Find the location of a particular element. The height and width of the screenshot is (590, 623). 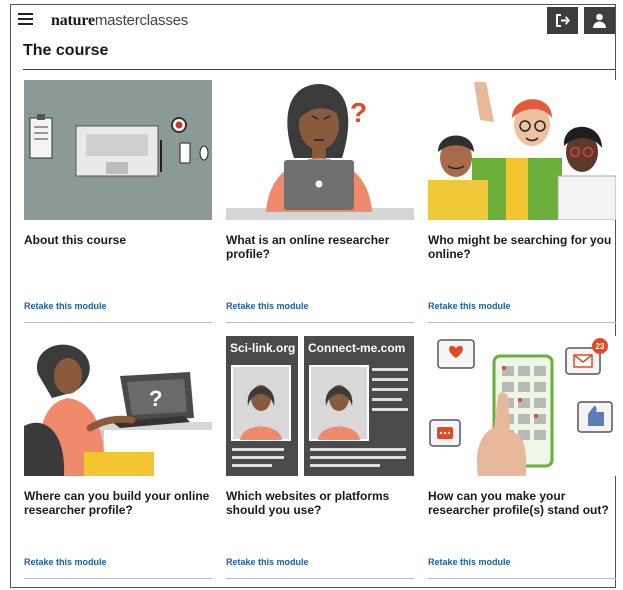

module-card-about: About this course Retake this module is located at coordinates (118, 201).